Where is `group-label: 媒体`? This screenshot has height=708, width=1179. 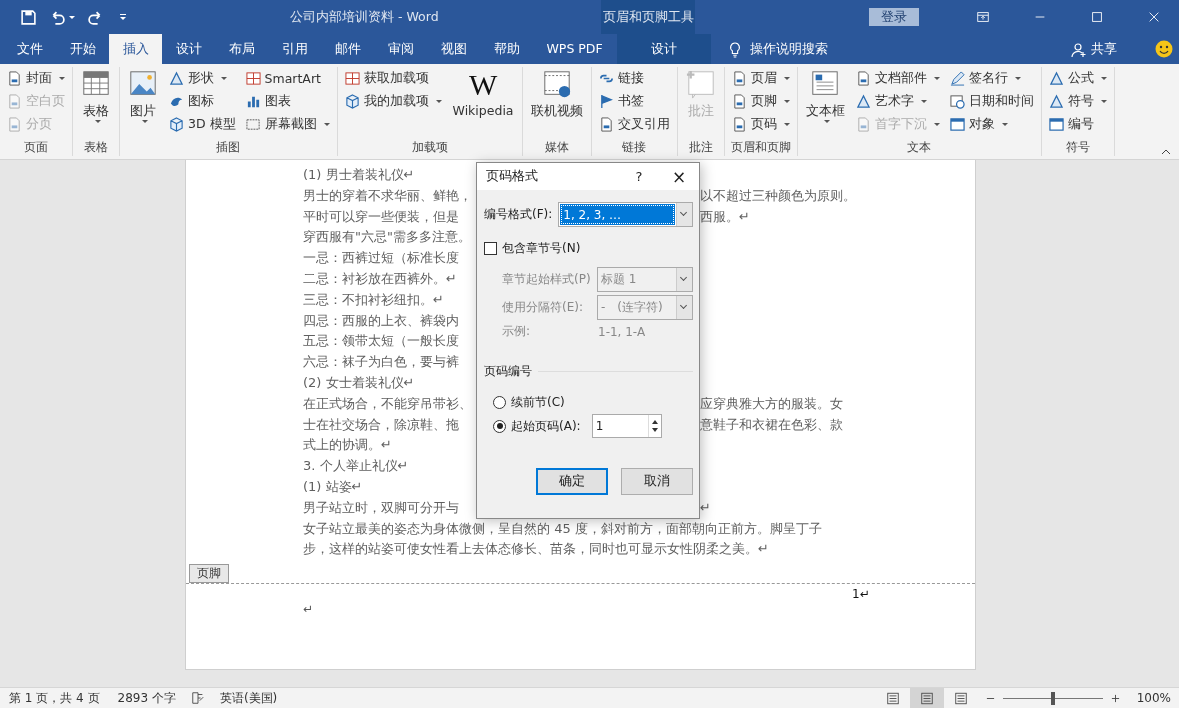
group-label: 媒体 is located at coordinates (556, 147).